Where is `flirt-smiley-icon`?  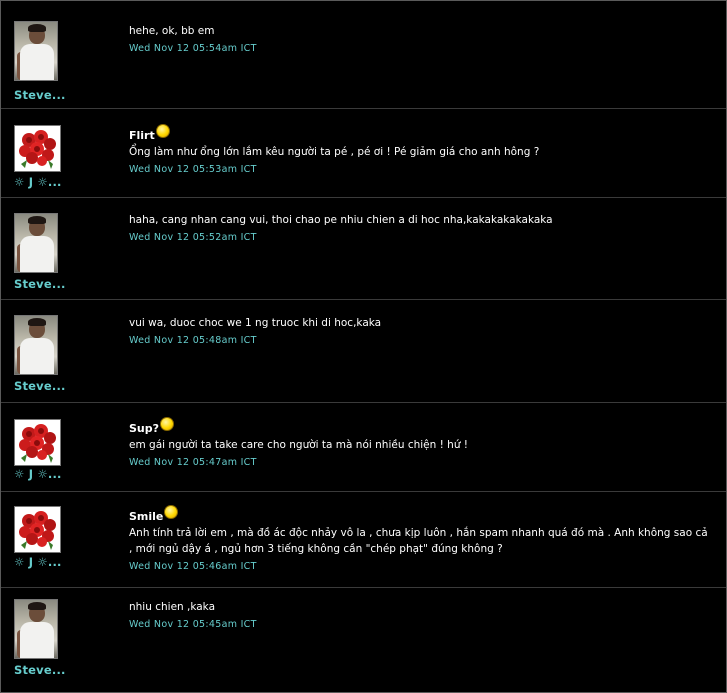
flirt-smiley-icon is located at coordinates (162, 131).